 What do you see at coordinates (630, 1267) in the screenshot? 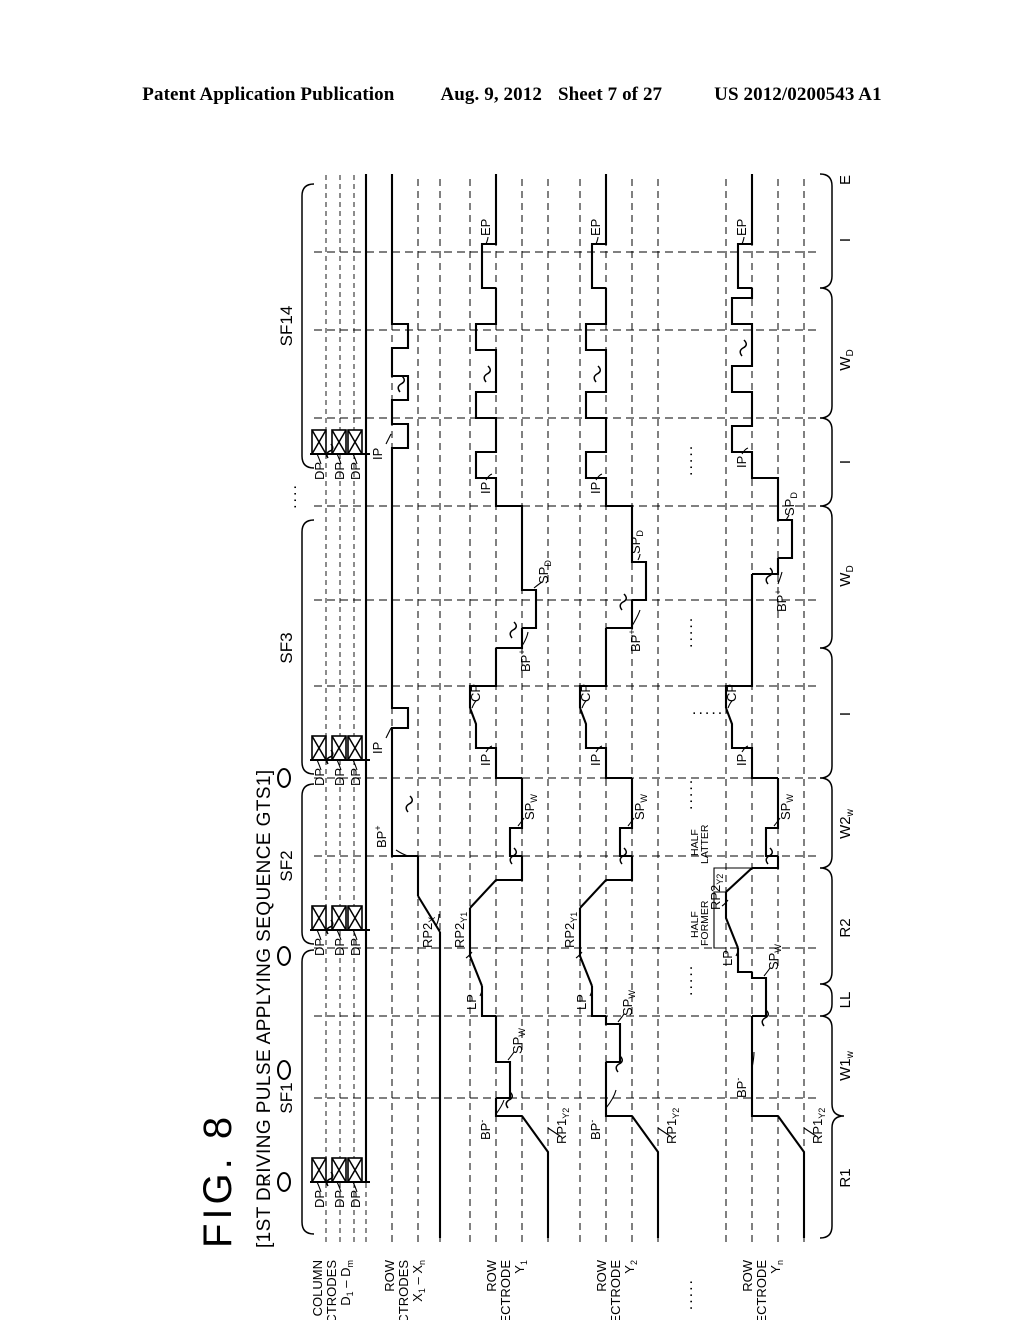
I see `svg-text: Y2` at bounding box center [630, 1267].